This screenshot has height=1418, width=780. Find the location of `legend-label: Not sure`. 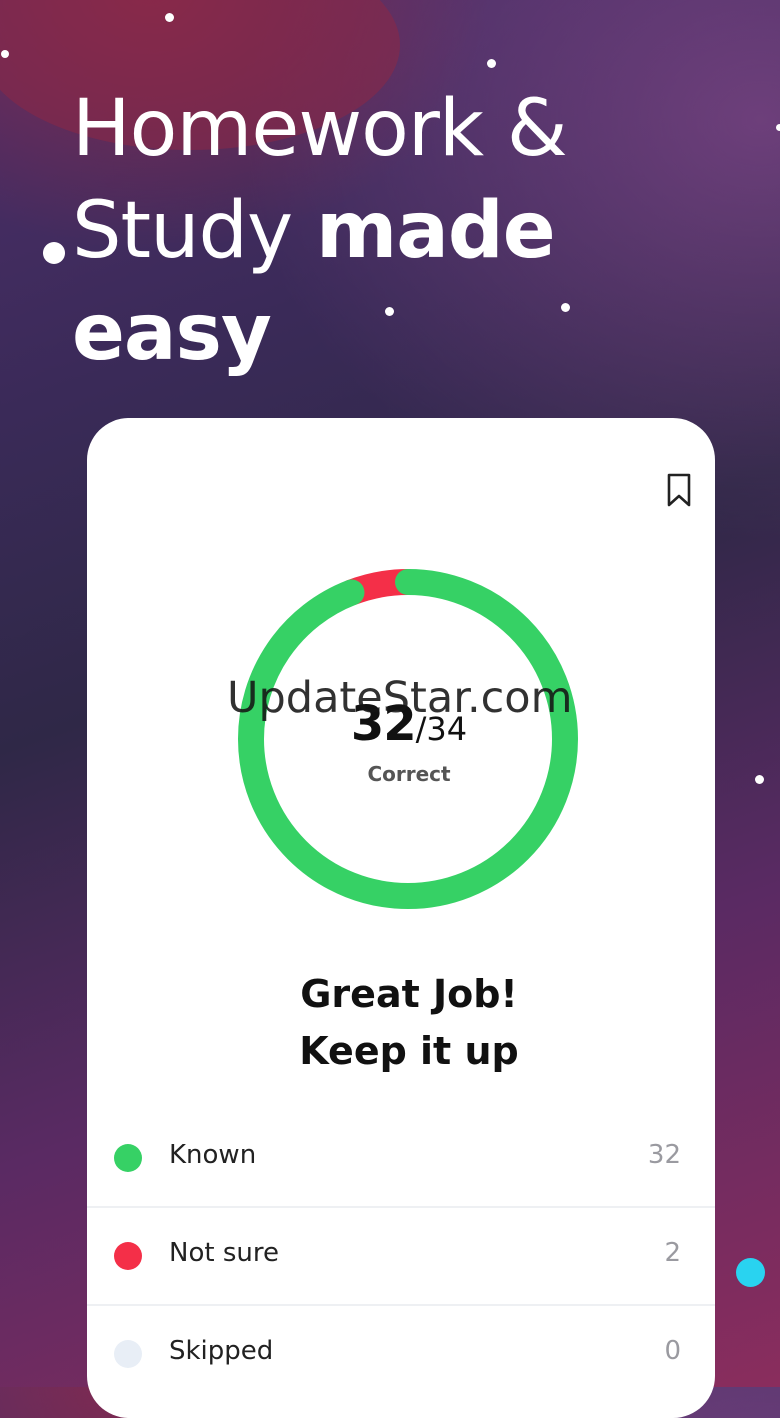

legend-label: Not sure is located at coordinates (224, 1253).